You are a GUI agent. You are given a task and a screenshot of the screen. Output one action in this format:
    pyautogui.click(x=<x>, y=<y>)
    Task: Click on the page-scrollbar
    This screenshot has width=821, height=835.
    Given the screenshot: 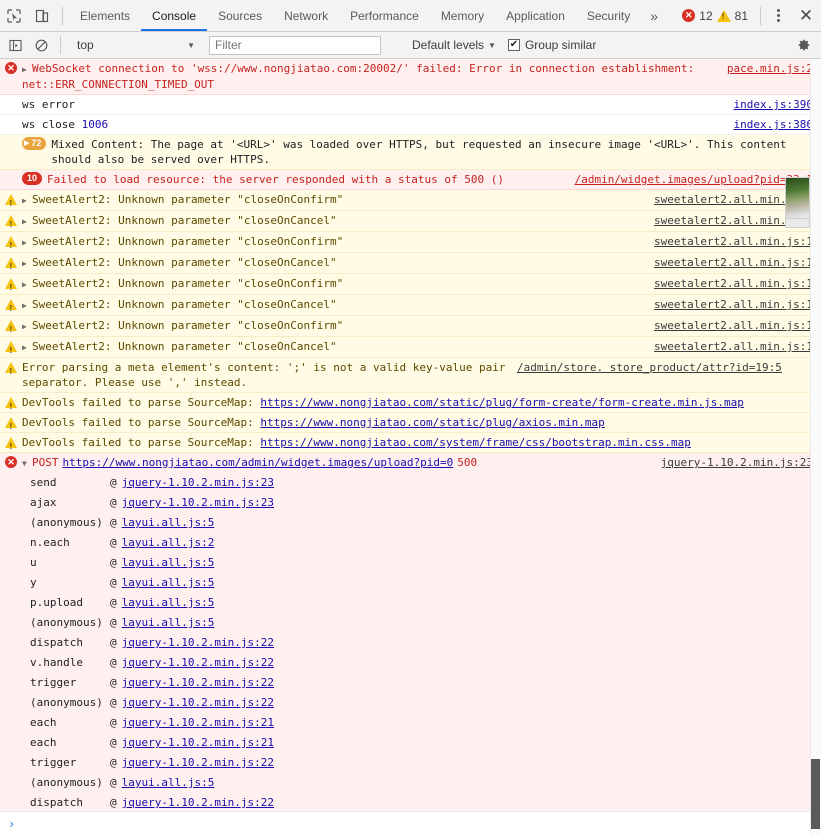 What is the action you would take?
    pyautogui.click(x=815, y=447)
    